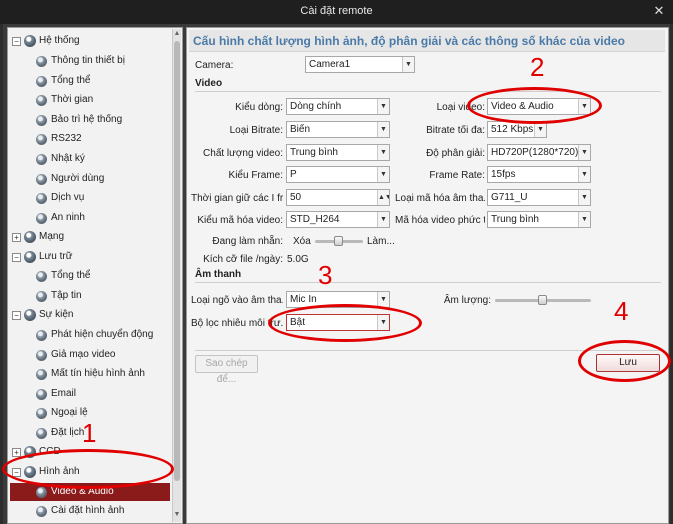 The width and height of the screenshot is (673, 524). I want to click on smoothing-min-label: Xóa, so click(302, 241).